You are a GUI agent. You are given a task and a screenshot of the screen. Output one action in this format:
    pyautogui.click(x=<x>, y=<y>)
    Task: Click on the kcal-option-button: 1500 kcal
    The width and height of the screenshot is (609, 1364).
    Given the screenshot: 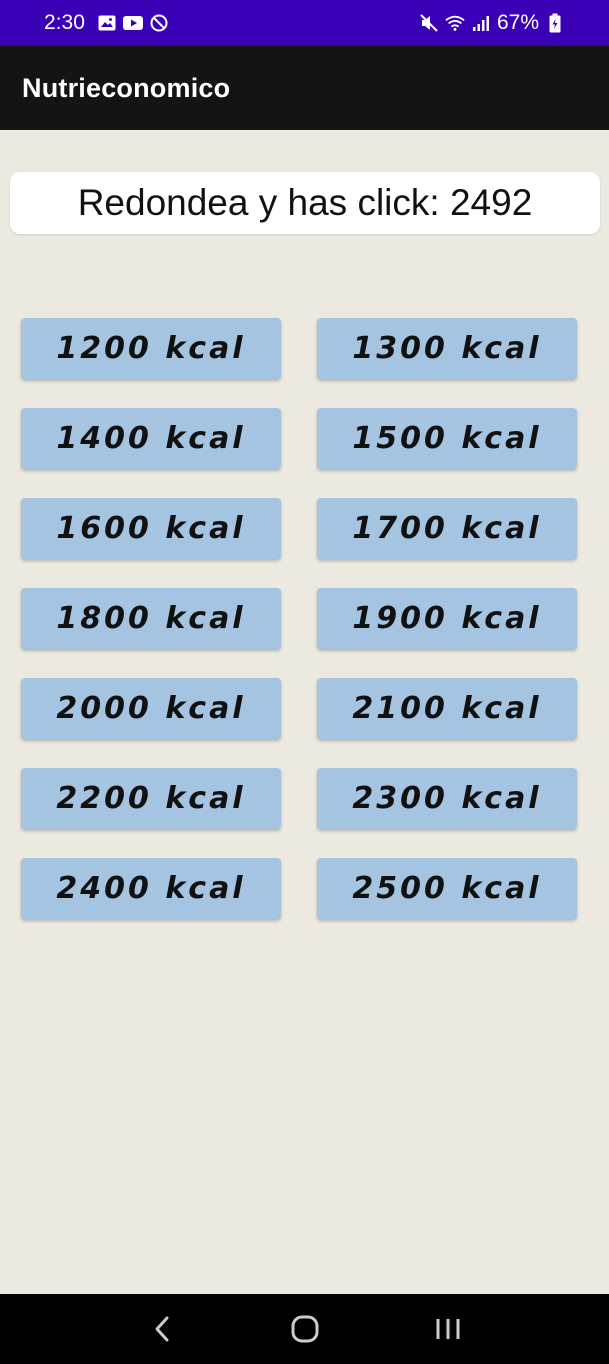 What is the action you would take?
    pyautogui.click(x=447, y=438)
    